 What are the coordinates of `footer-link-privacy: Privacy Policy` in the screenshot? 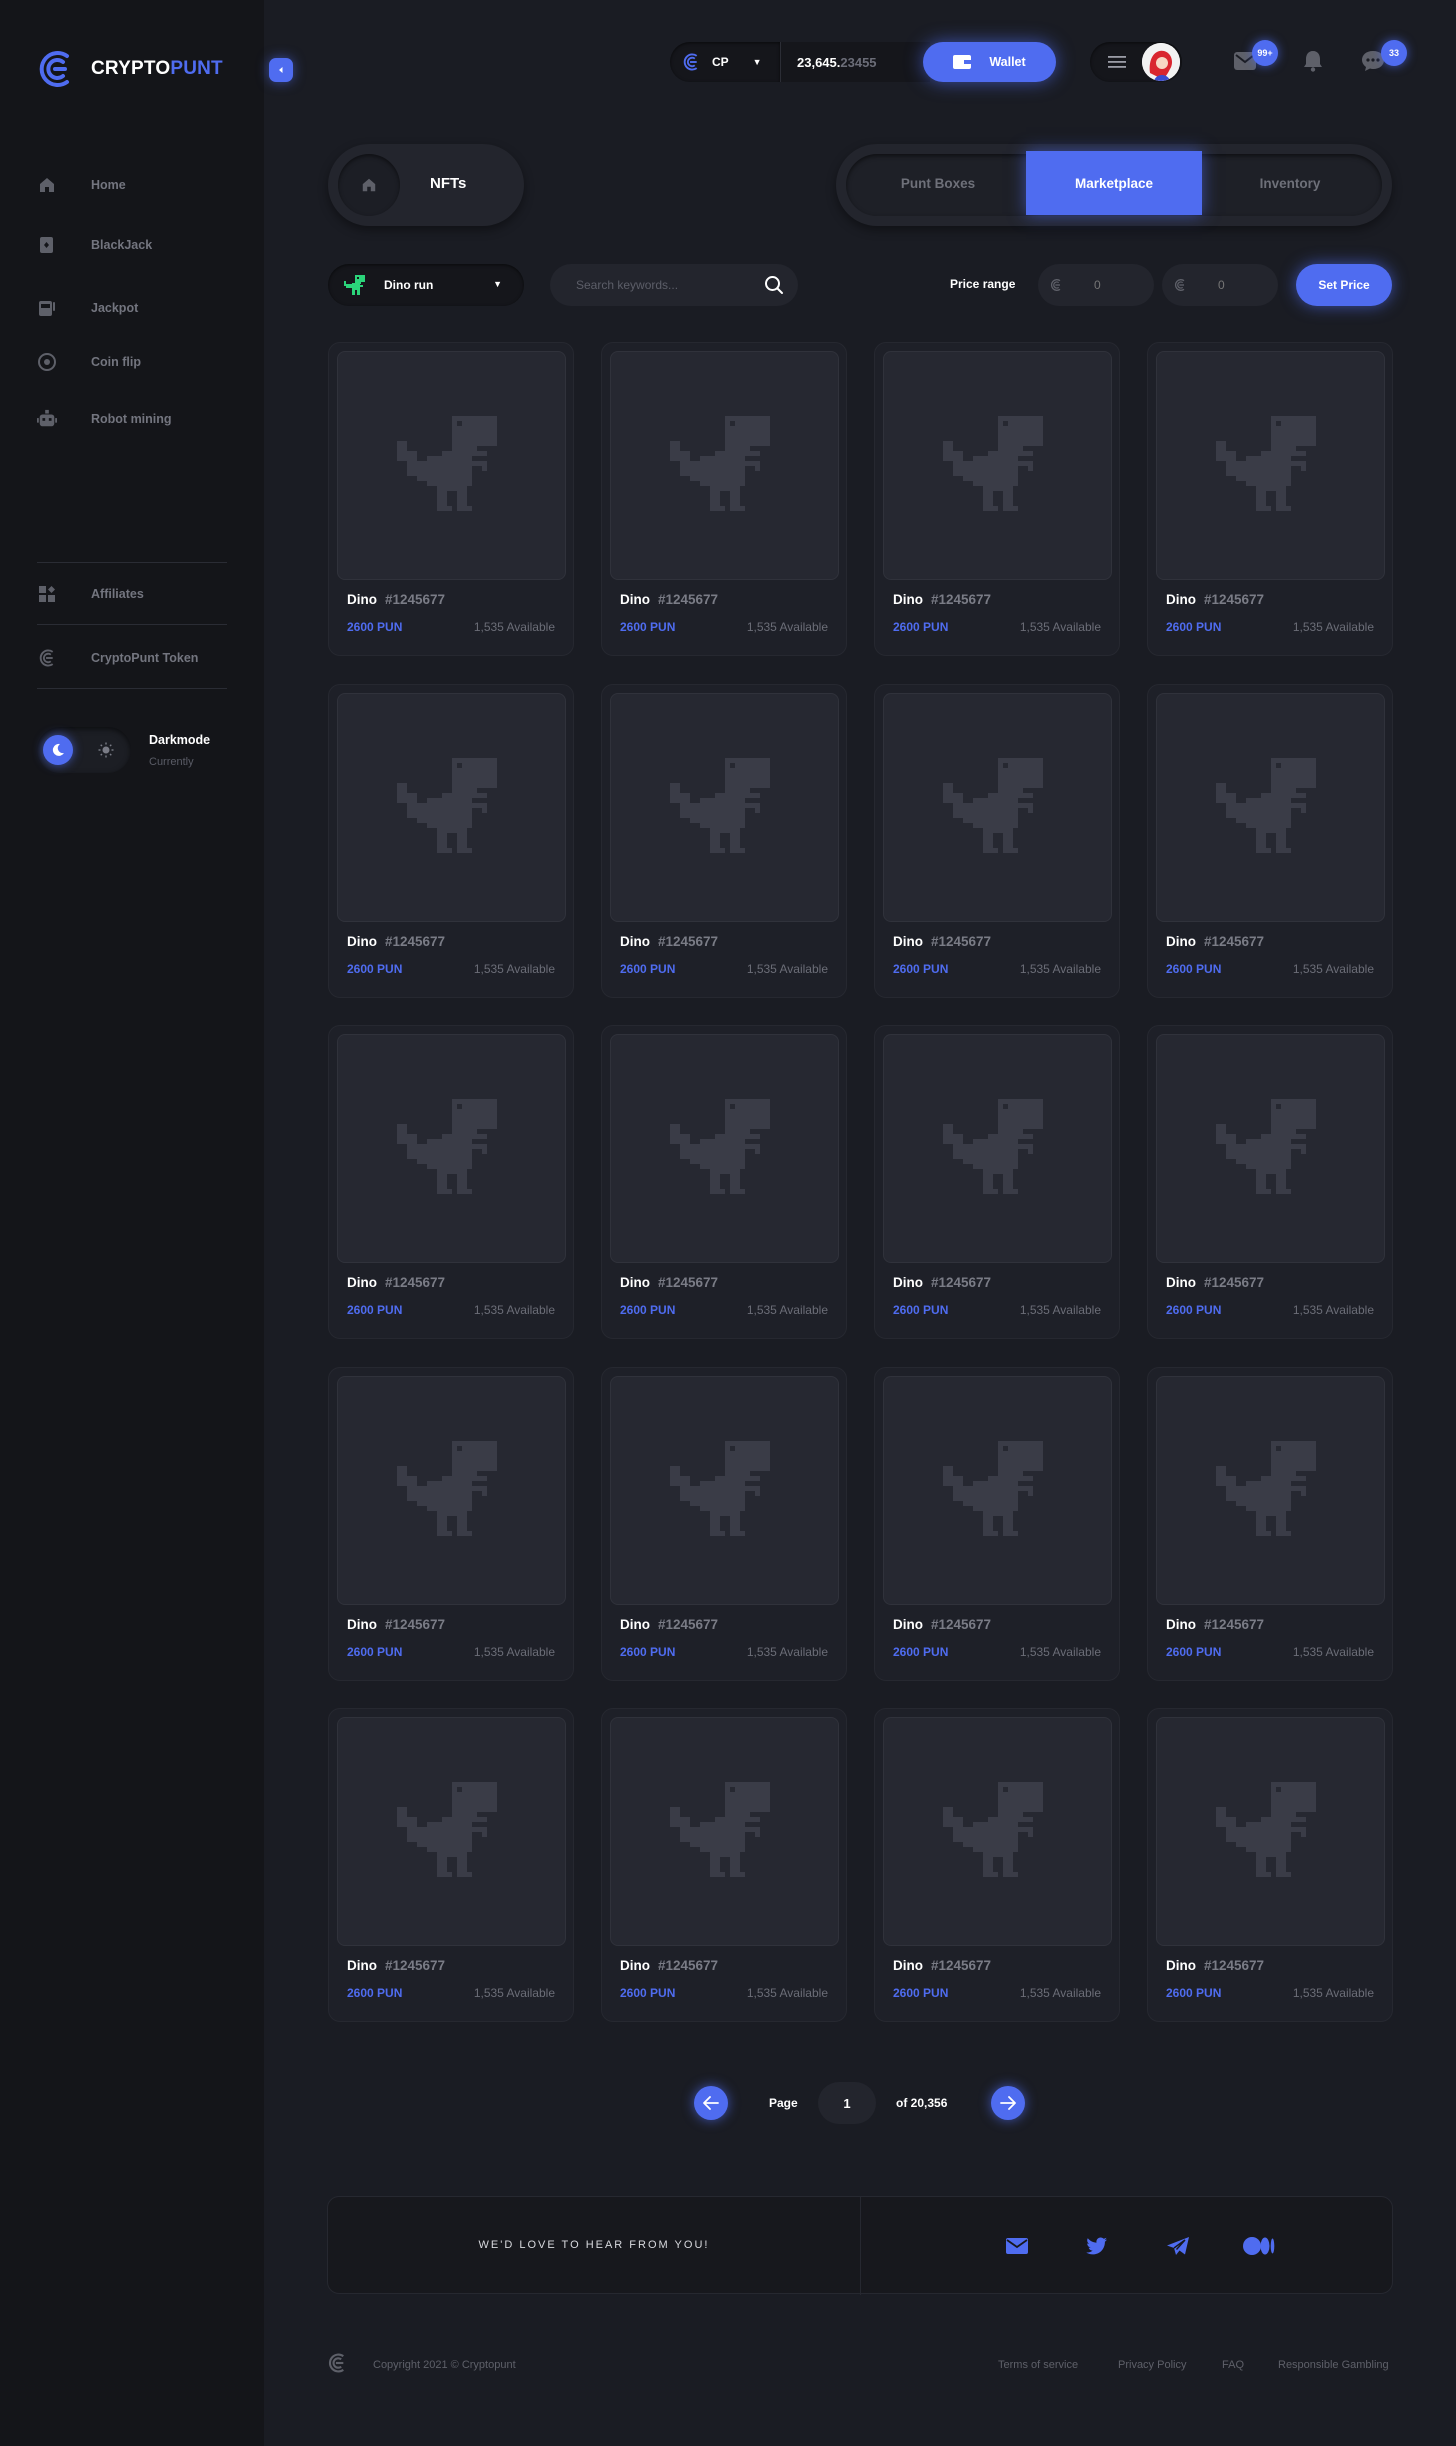 It's located at (1152, 2365).